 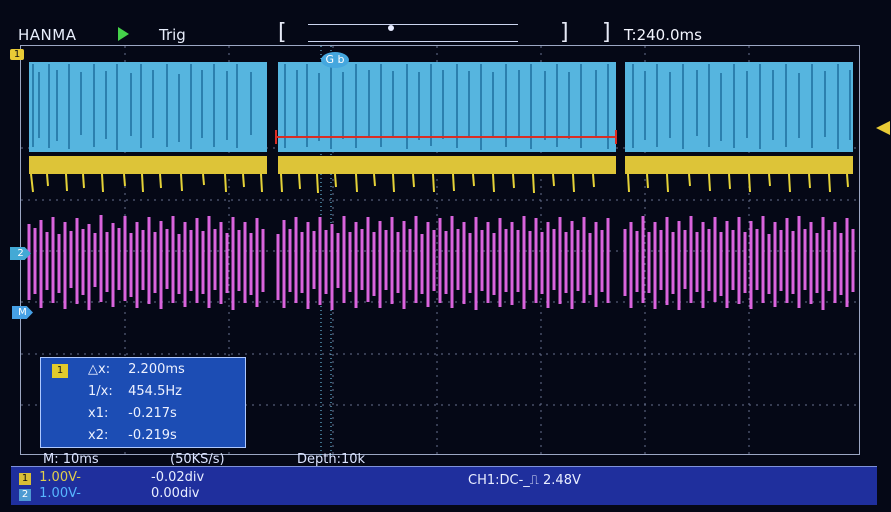 I want to click on measurement-row-frequency: 1/x: 454.5Hz, so click(x=135, y=391).